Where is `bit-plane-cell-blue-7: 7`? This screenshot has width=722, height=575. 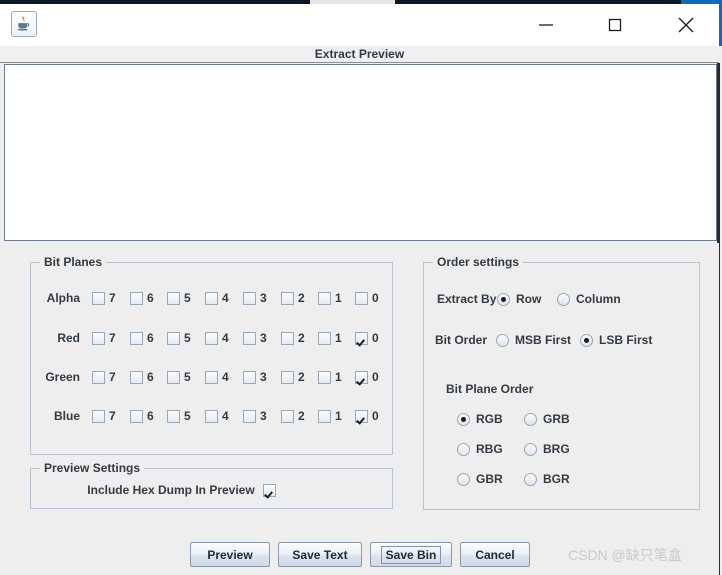 bit-plane-cell-blue-7: 7 is located at coordinates (104, 416).